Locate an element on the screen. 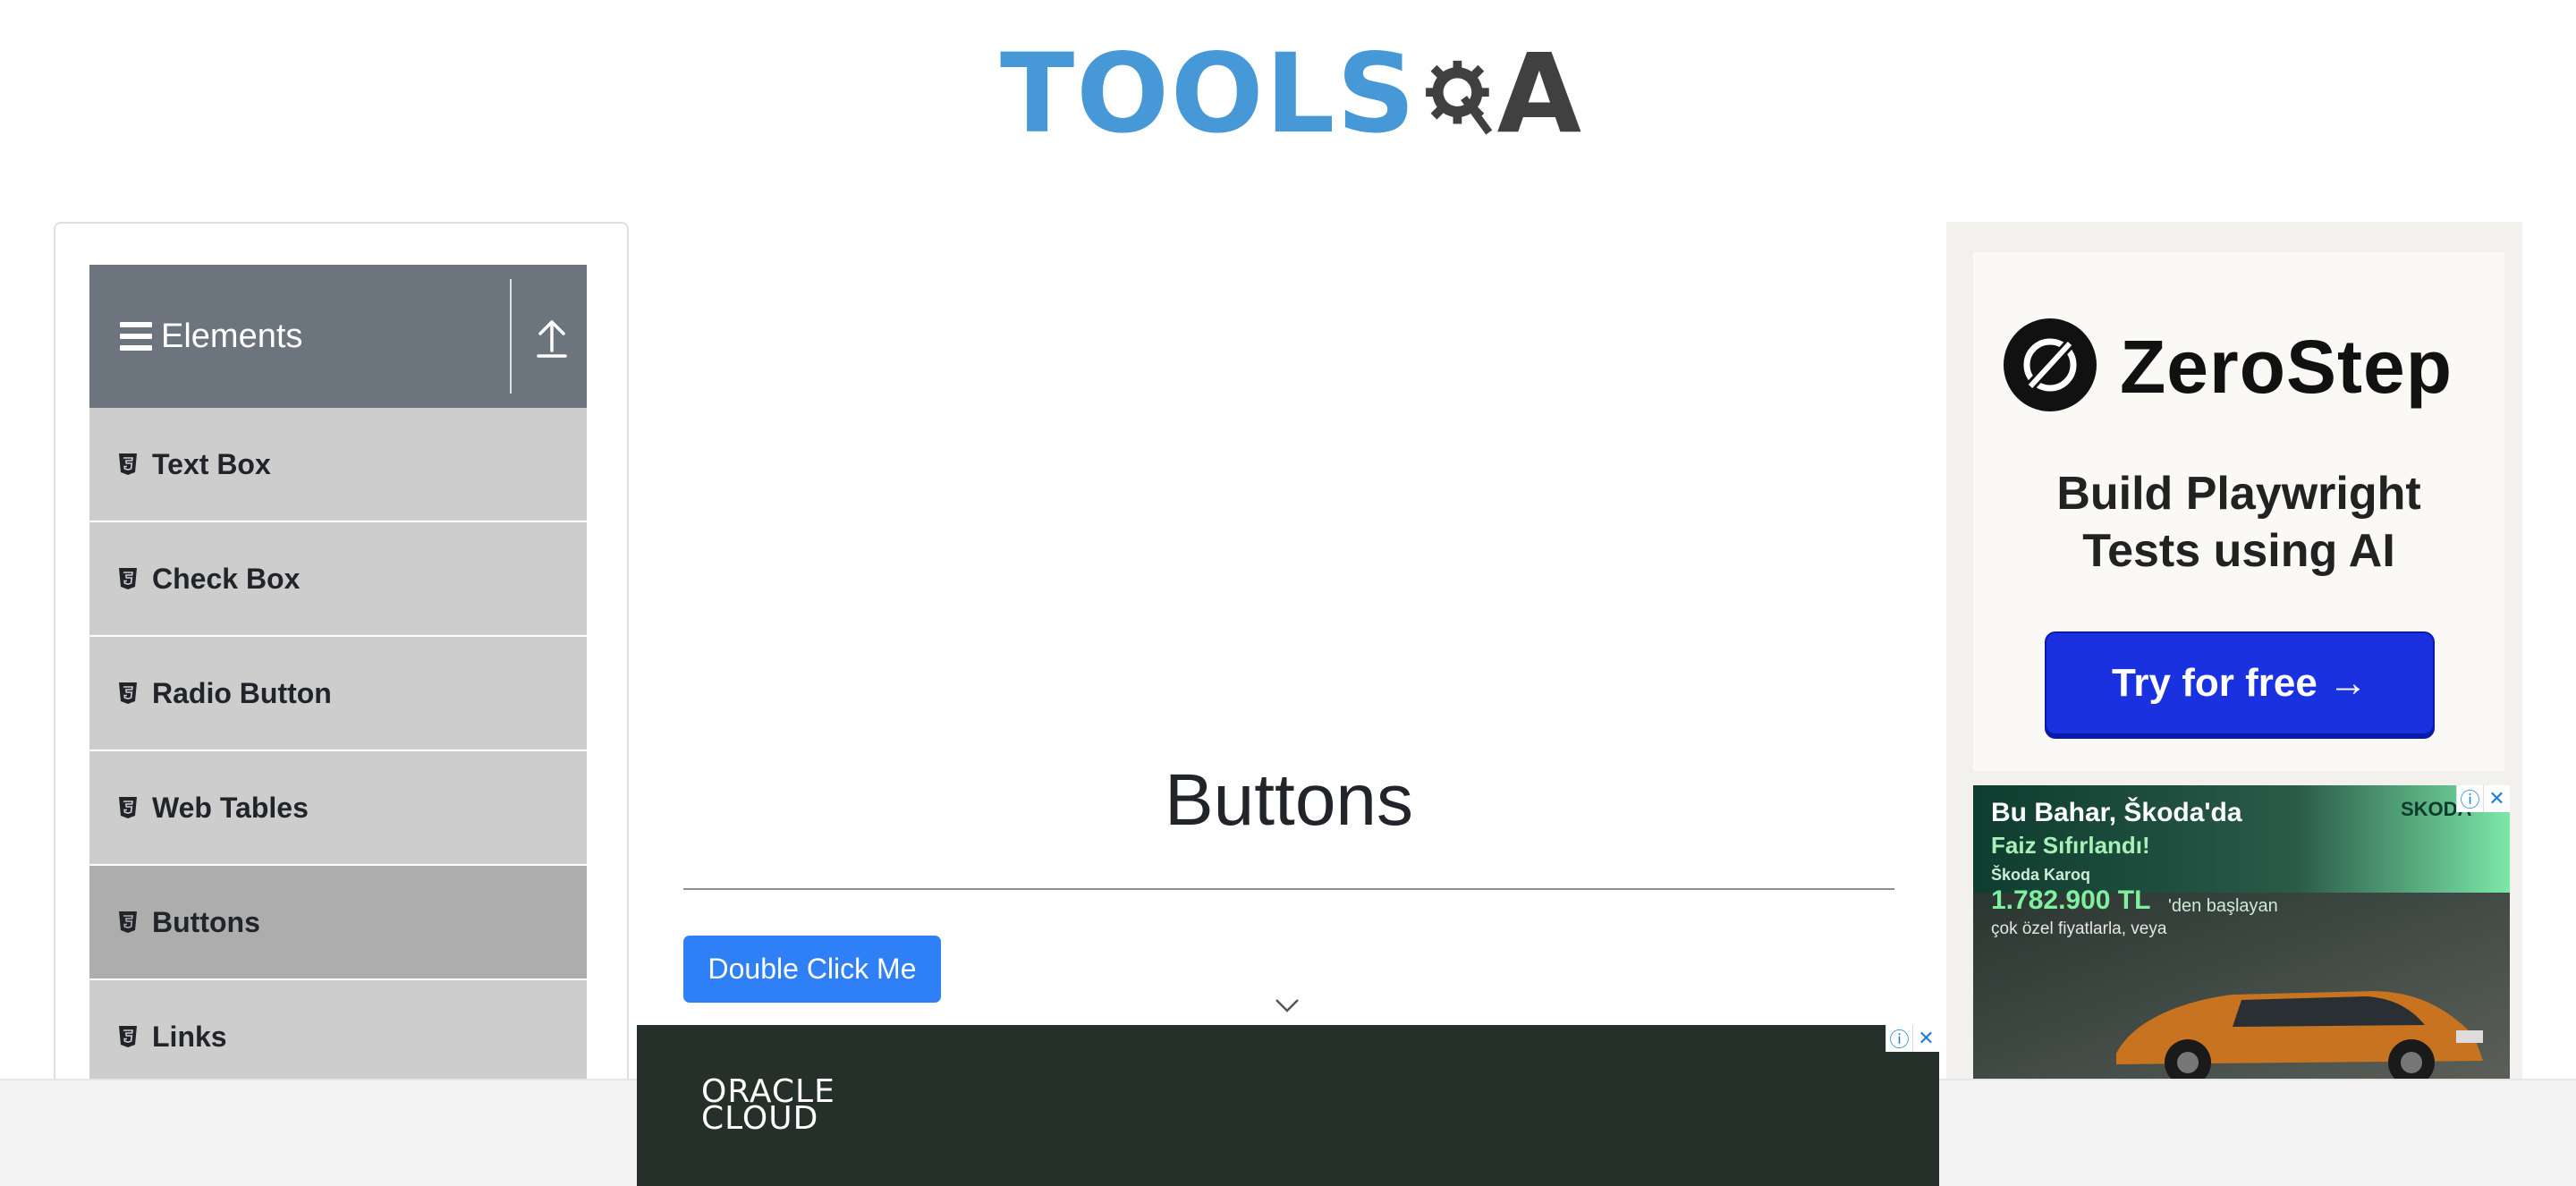 The image size is (2576, 1186). toolsqa-logo: TOOLS A is located at coordinates (1290, 94).